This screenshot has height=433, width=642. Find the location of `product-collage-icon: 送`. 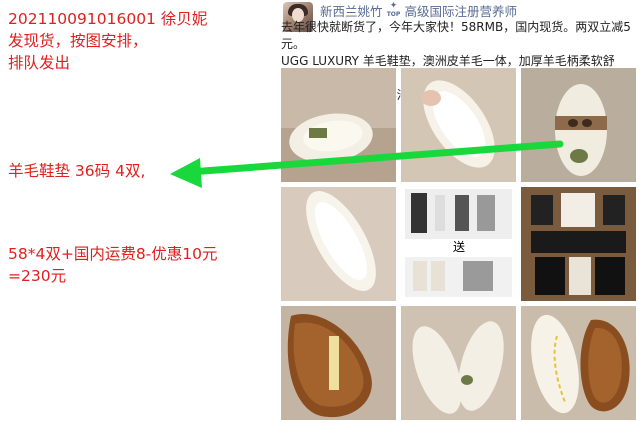

product-collage-icon: 送 is located at coordinates (458, 244).